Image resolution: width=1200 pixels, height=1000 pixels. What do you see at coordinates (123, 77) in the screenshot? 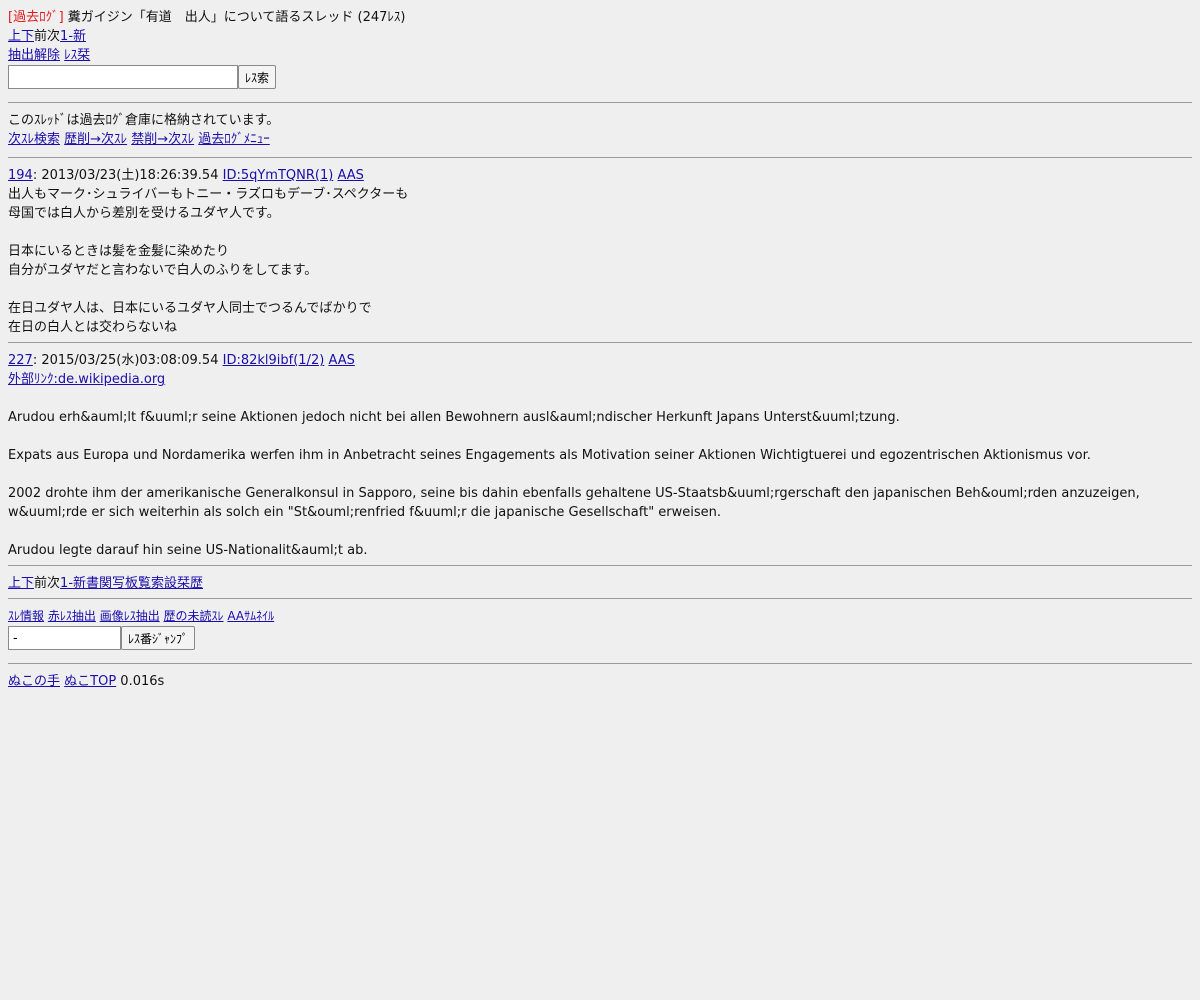
I see `search-input` at bounding box center [123, 77].